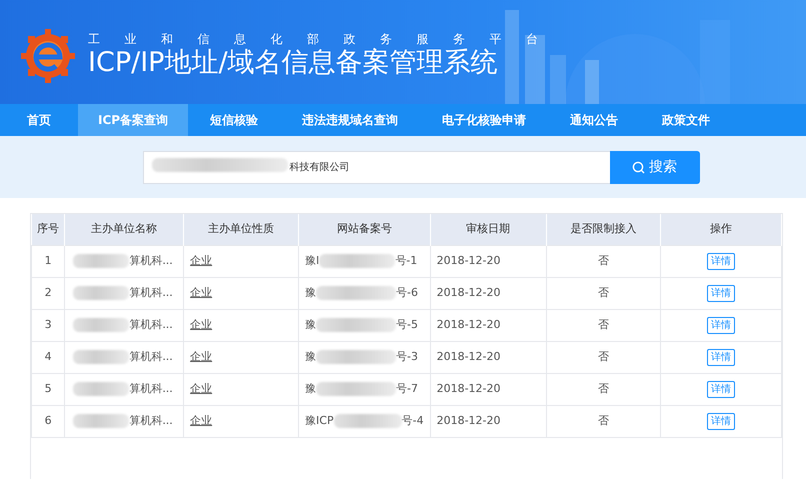 This screenshot has height=480, width=806. I want to click on nav-tab: 政策文件, so click(686, 120).